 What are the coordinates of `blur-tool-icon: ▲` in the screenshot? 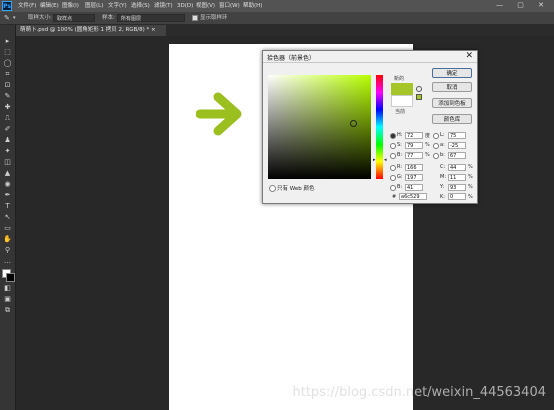 It's located at (7, 173).